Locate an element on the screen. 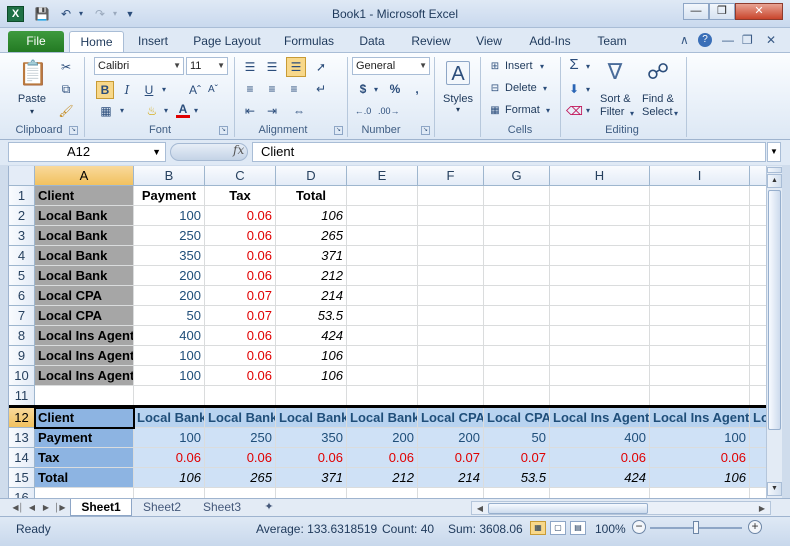  row-header-13: 13 is located at coordinates (22, 438).